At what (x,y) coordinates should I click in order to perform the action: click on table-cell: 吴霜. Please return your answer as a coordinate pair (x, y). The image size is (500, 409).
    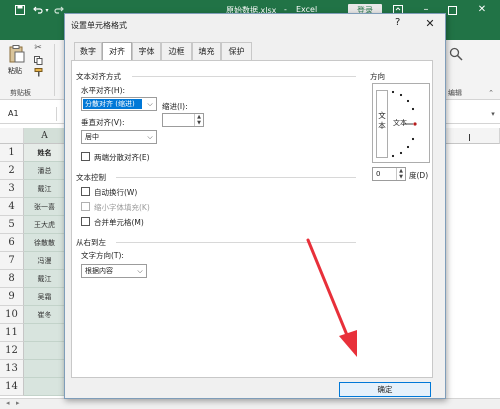
    Looking at the image, I should click on (45, 297).